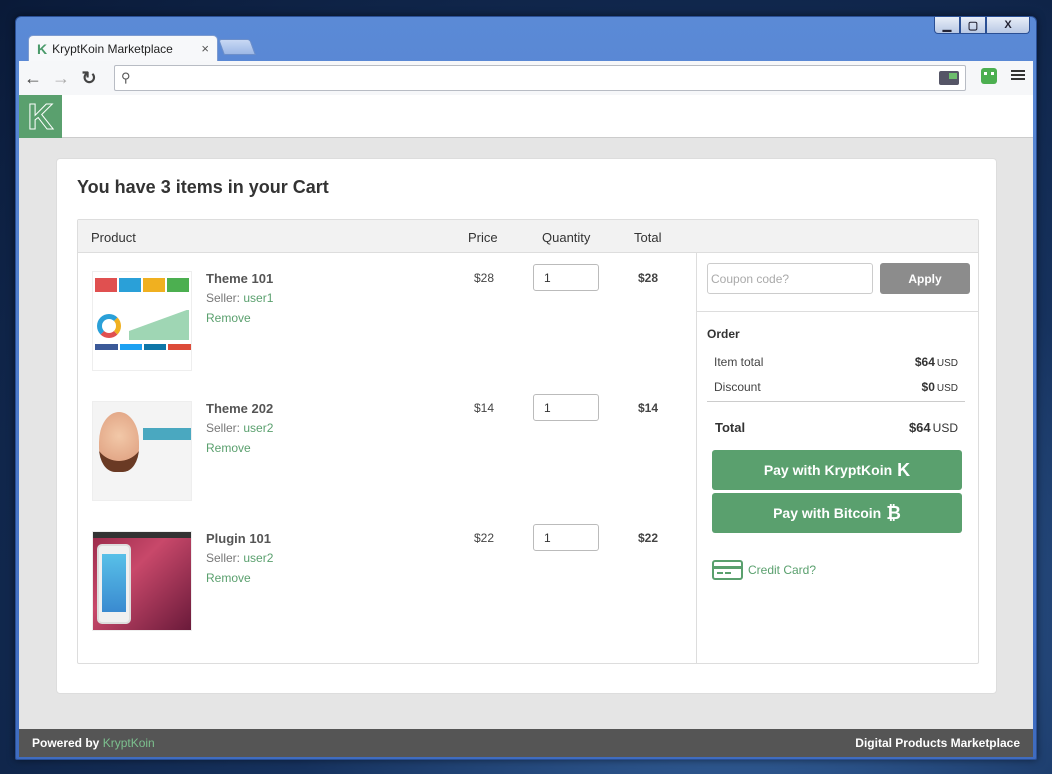  I want to click on credit-card-label: Credit Card?, so click(782, 570).